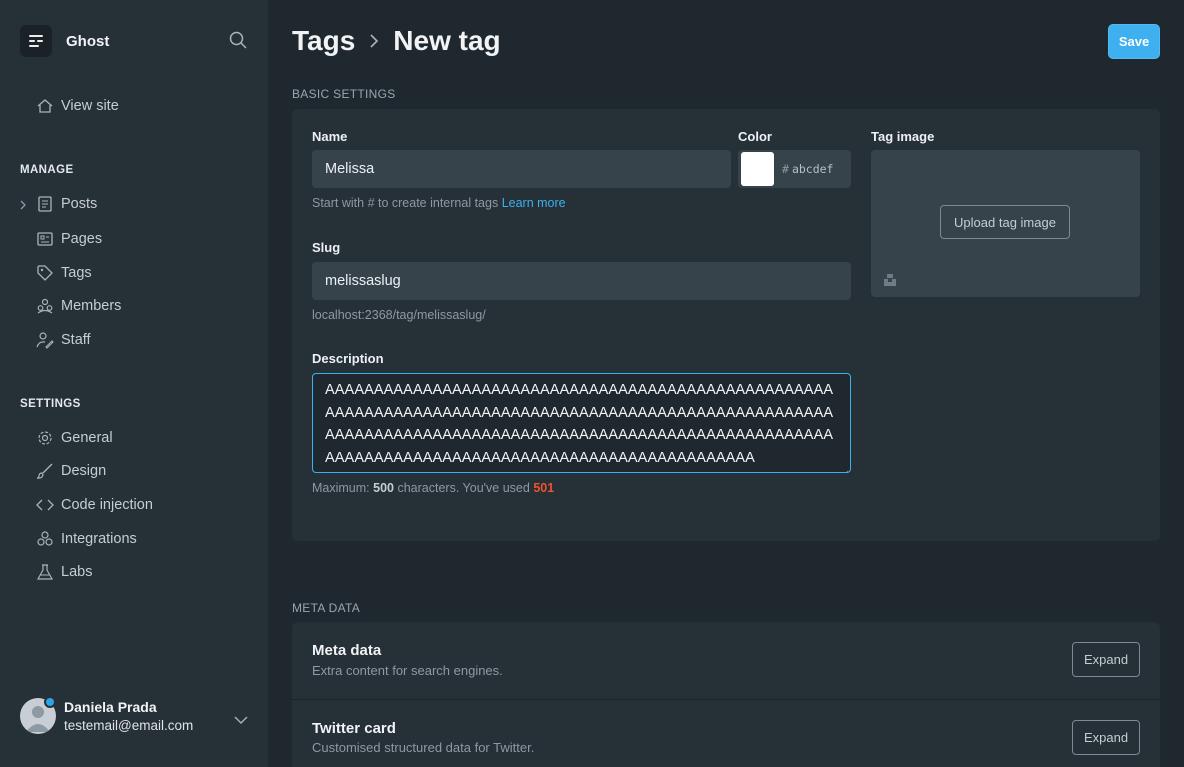 Image resolution: width=1184 pixels, height=767 pixels. Describe the element at coordinates (45, 471) in the screenshot. I see `brush-icon` at that location.